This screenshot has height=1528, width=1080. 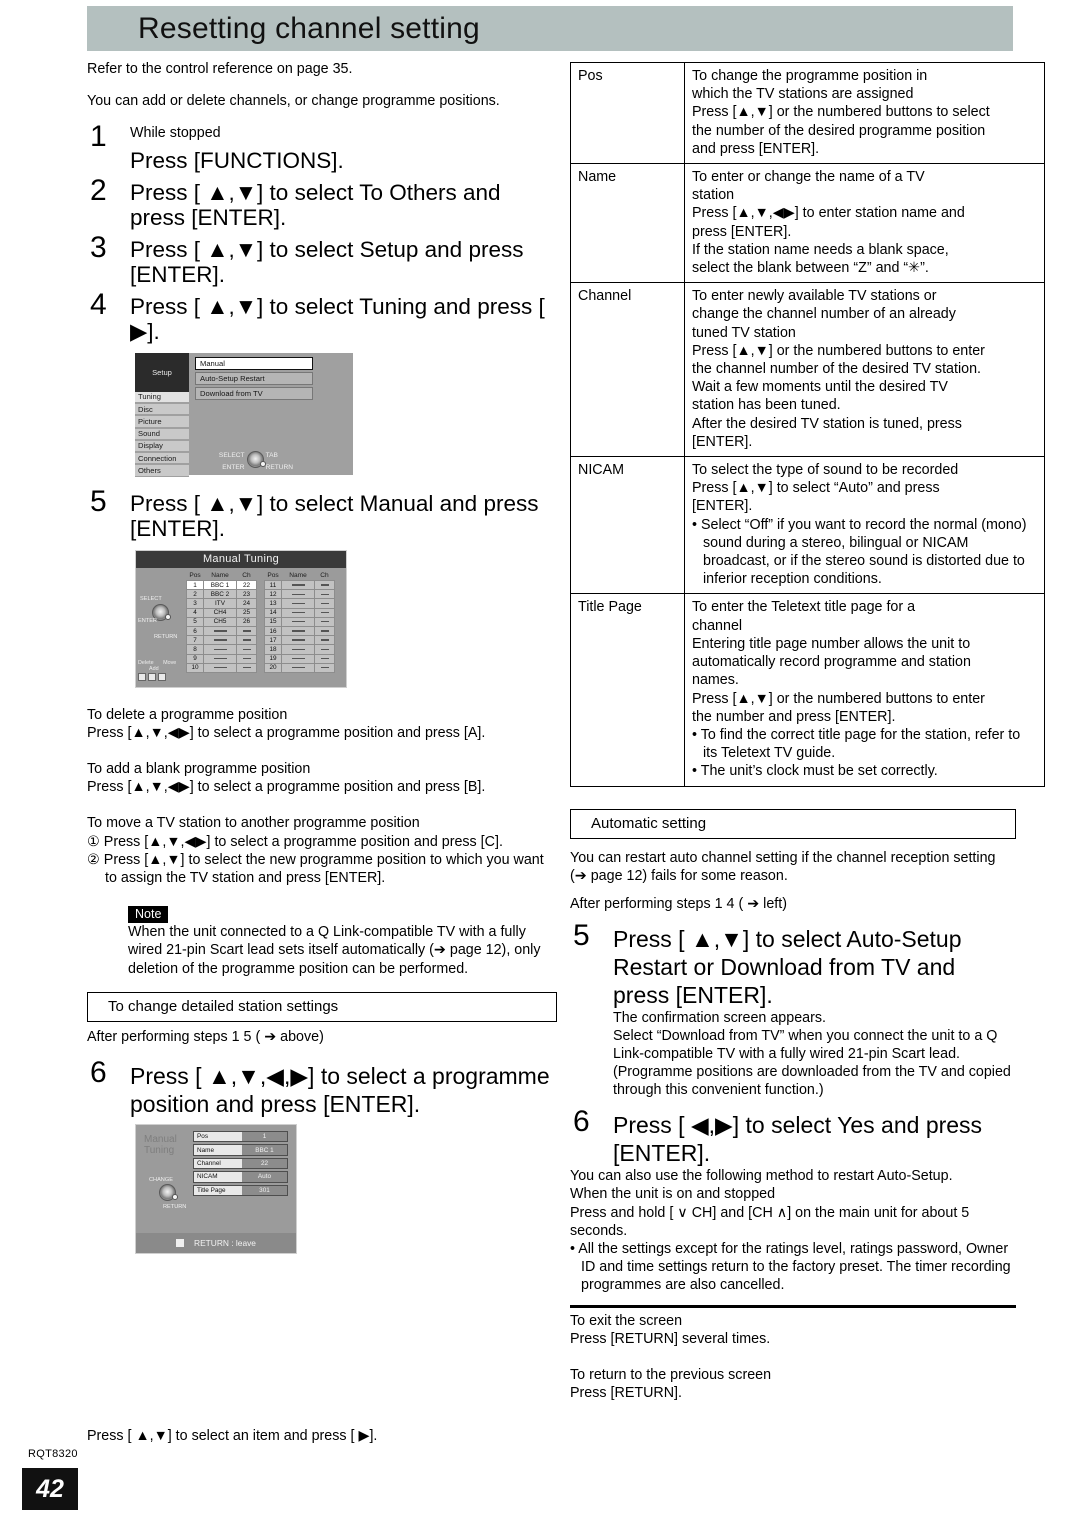 What do you see at coordinates (299, 667) in the screenshot?
I see `osd-mt-row: 20` at bounding box center [299, 667].